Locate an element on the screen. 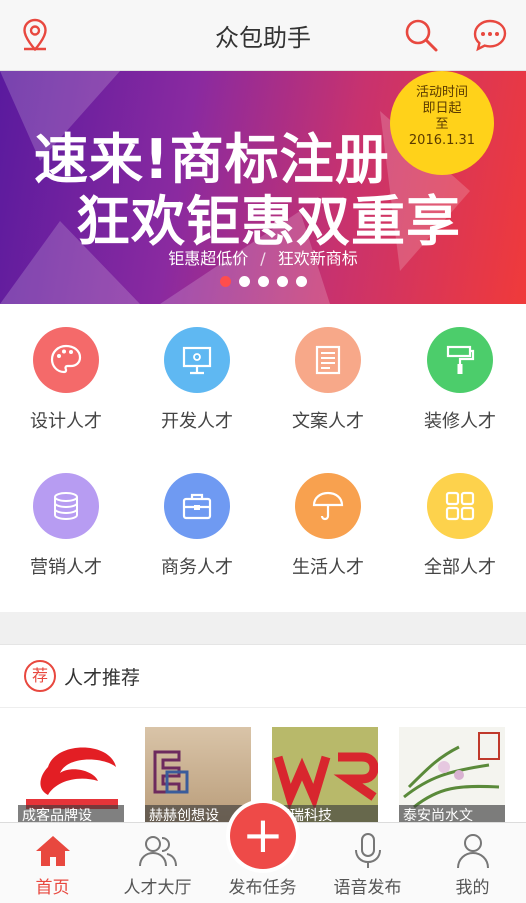  recommend-badge: 荐 is located at coordinates (40, 676).